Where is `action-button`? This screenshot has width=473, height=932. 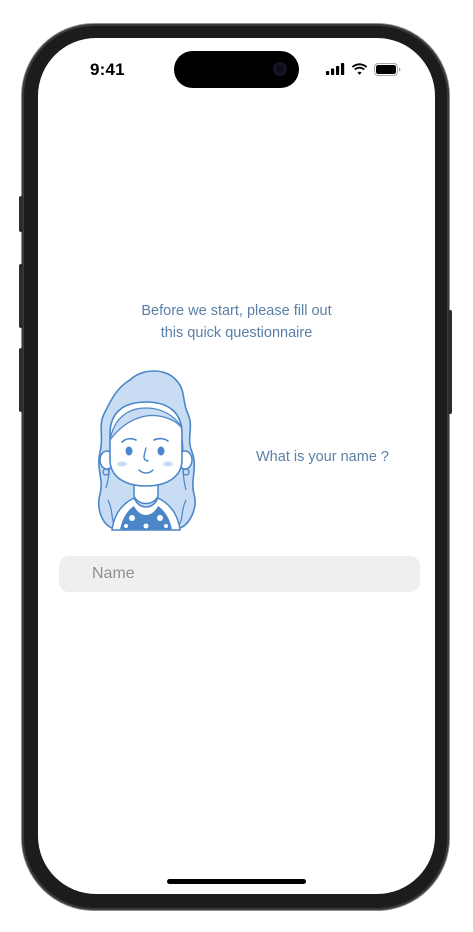 action-button is located at coordinates (21, 214).